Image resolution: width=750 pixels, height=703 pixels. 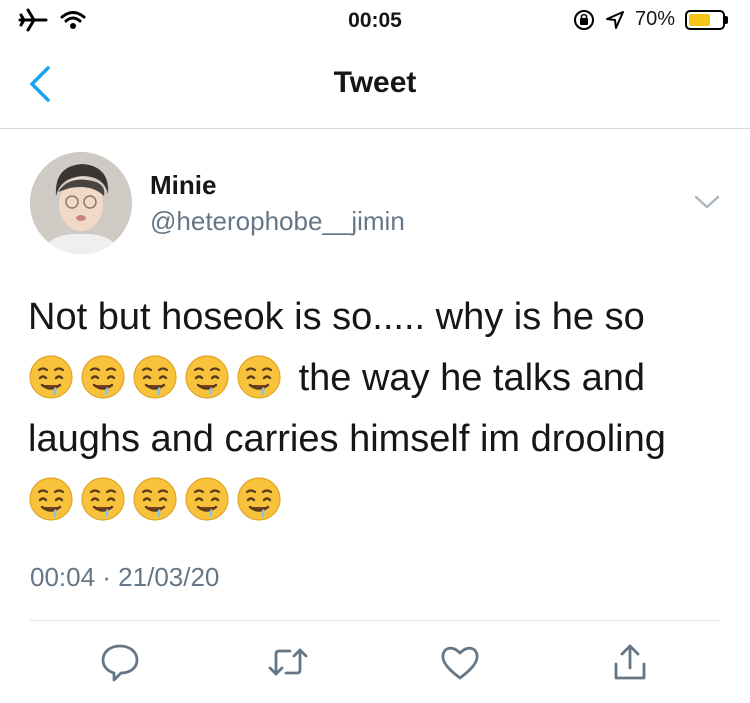 What do you see at coordinates (375, 20) in the screenshot?
I see `status-bar: 00:05 70%` at bounding box center [375, 20].